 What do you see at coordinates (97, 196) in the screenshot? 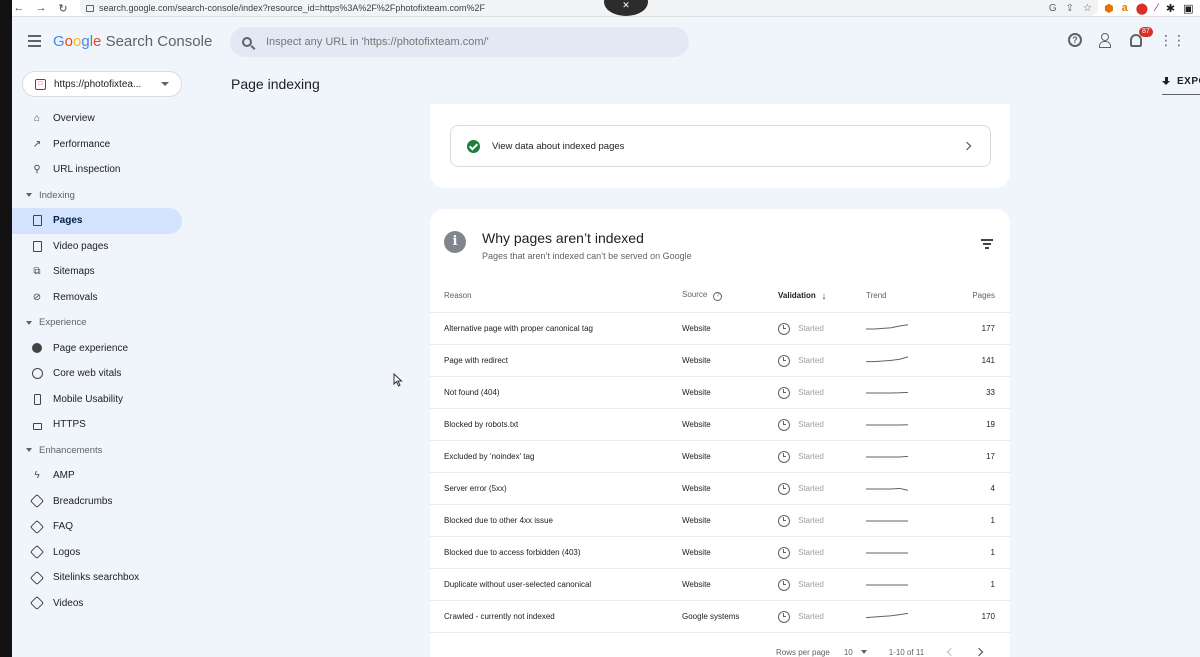
I see `sidebar-section-indexing: Indexing` at bounding box center [97, 196].